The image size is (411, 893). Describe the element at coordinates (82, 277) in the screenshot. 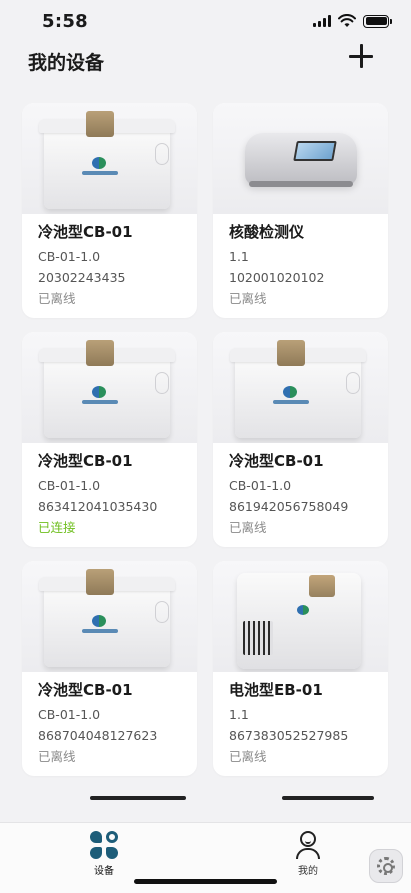

I see `device-serial: 20302243435` at that location.